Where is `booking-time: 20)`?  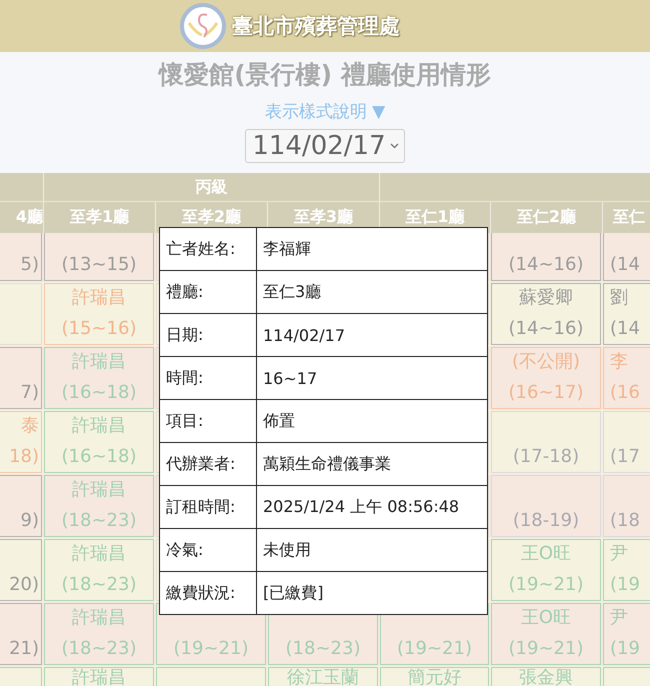 booking-time: 20) is located at coordinates (24, 585).